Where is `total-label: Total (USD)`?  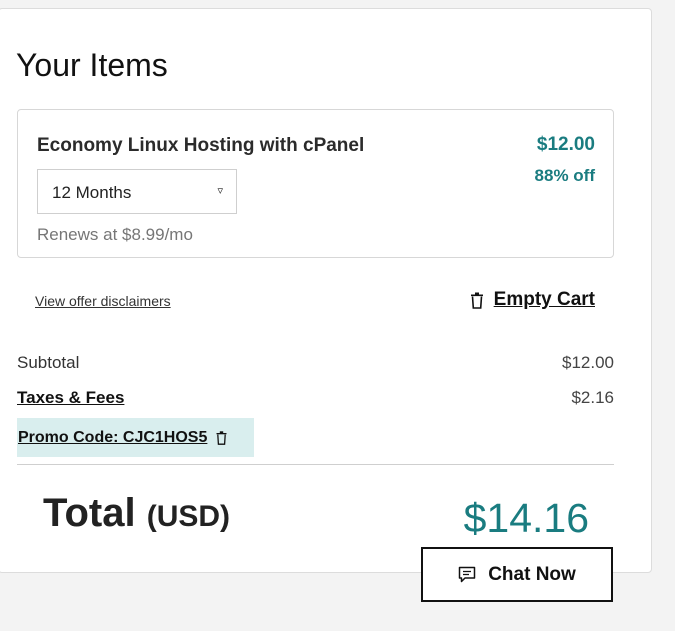 total-label: Total (USD) is located at coordinates (136, 513).